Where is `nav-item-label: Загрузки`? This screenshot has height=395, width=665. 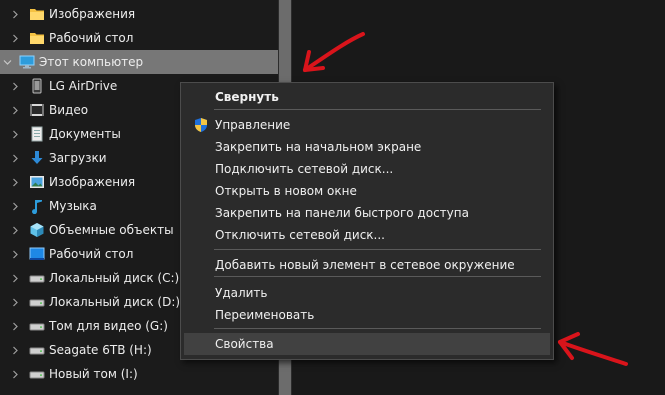 nav-item-label: Загрузки is located at coordinates (78, 158).